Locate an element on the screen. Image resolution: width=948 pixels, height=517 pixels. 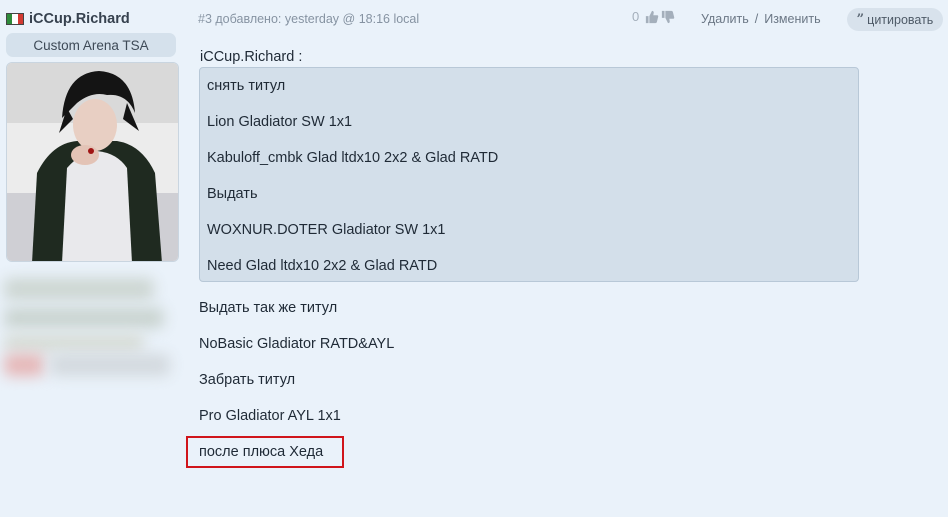
post-actions: Удалить / Изменить is located at coordinates (761, 19).